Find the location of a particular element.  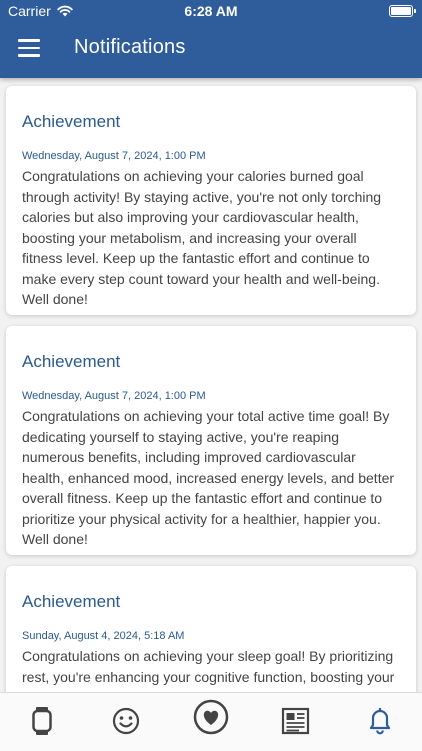

smiley-face-icon is located at coordinates (126, 721).